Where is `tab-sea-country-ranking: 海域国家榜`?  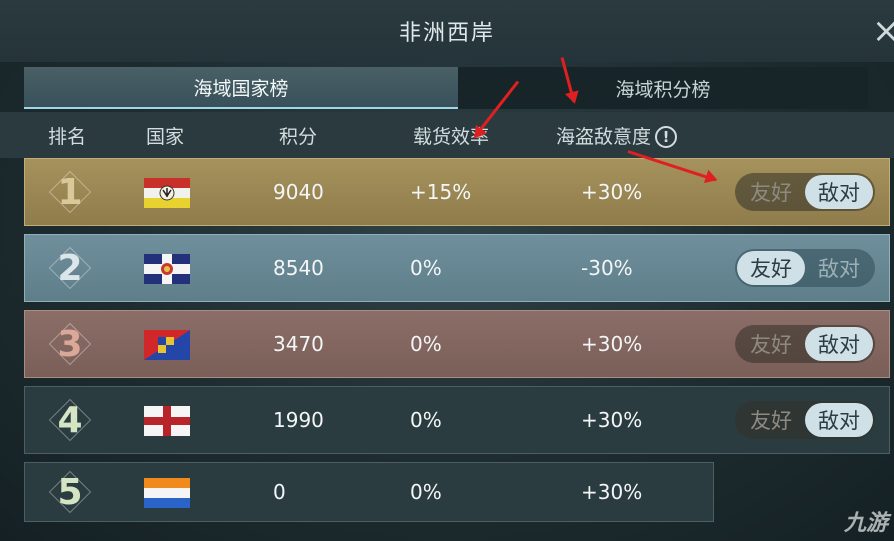 tab-sea-country-ranking: 海域国家榜 is located at coordinates (241, 88).